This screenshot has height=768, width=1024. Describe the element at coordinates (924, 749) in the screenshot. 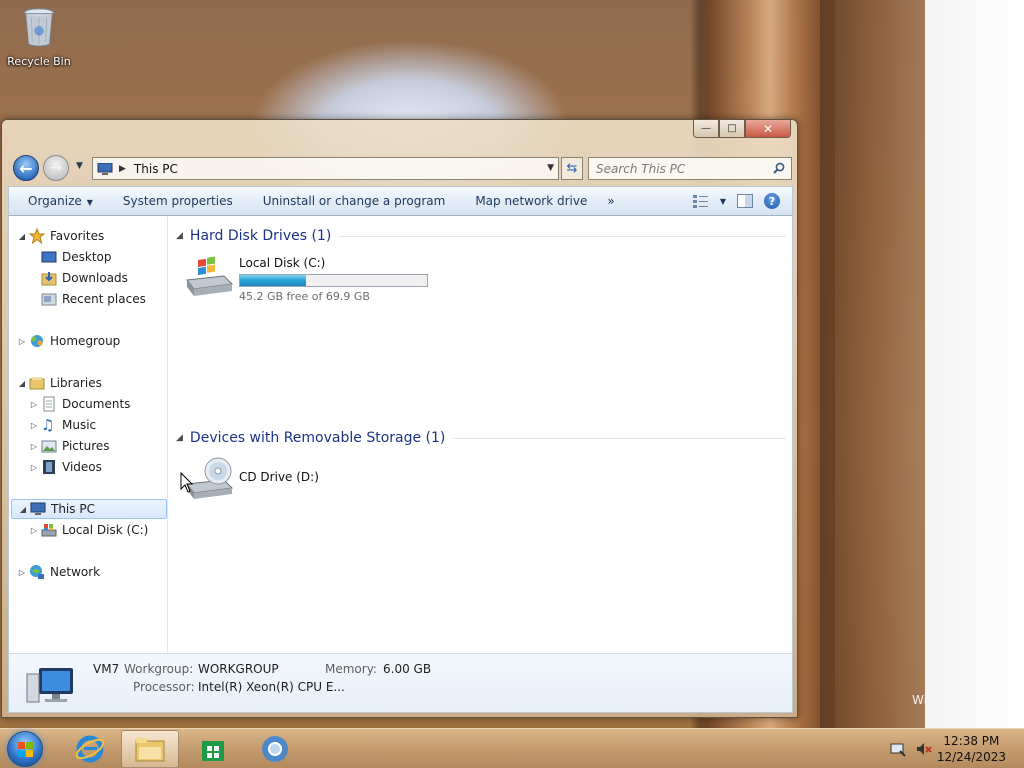

I see `volume-muted-icon` at that location.